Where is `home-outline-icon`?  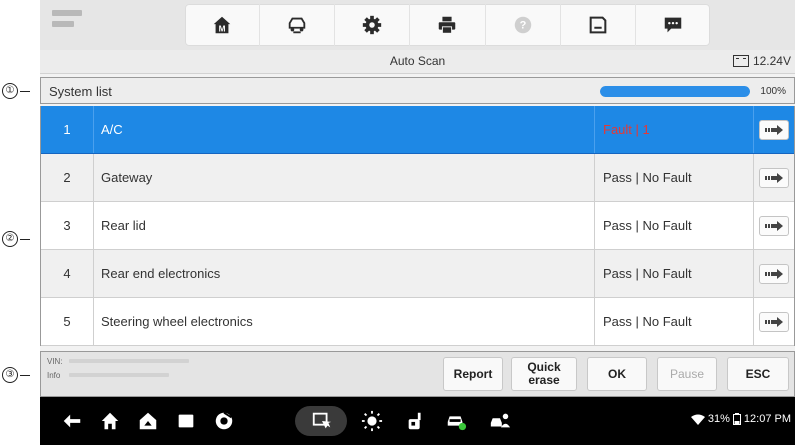
home-outline-icon is located at coordinates (110, 421).